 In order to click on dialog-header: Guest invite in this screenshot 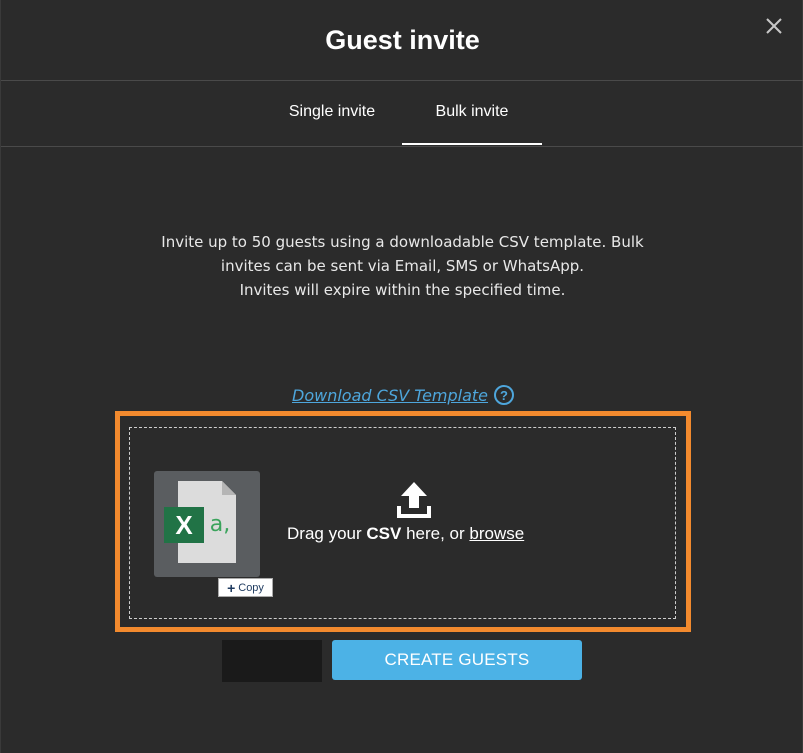, I will do `click(402, 40)`.